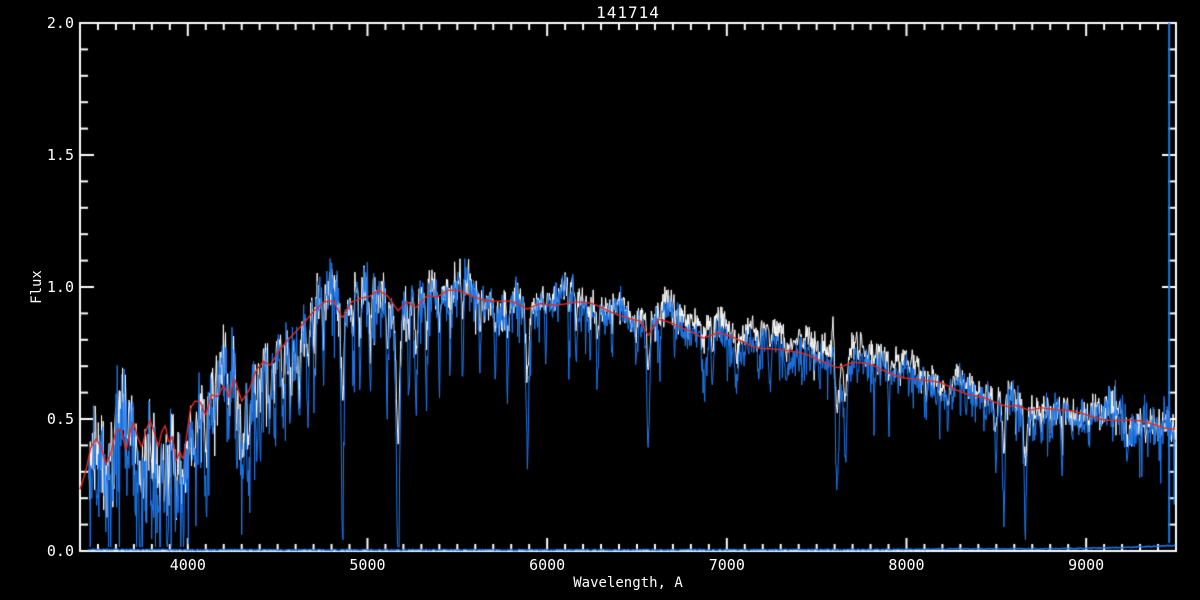 This screenshot has height=600, width=1200. I want to click on x-axis-label: Wavelength, A, so click(628, 583).